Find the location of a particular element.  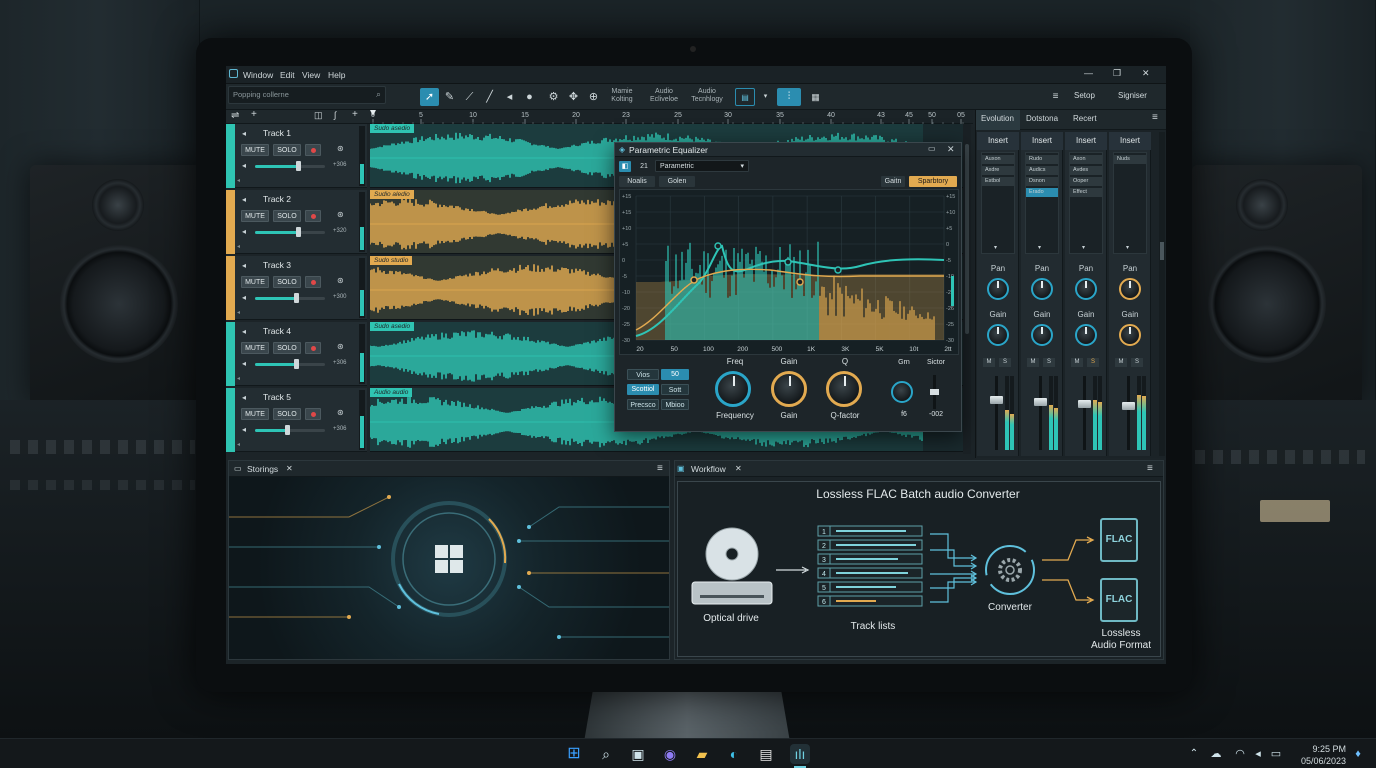

toolbar-label-3: Audio Tecnhlogy is located at coordinates (707, 96).